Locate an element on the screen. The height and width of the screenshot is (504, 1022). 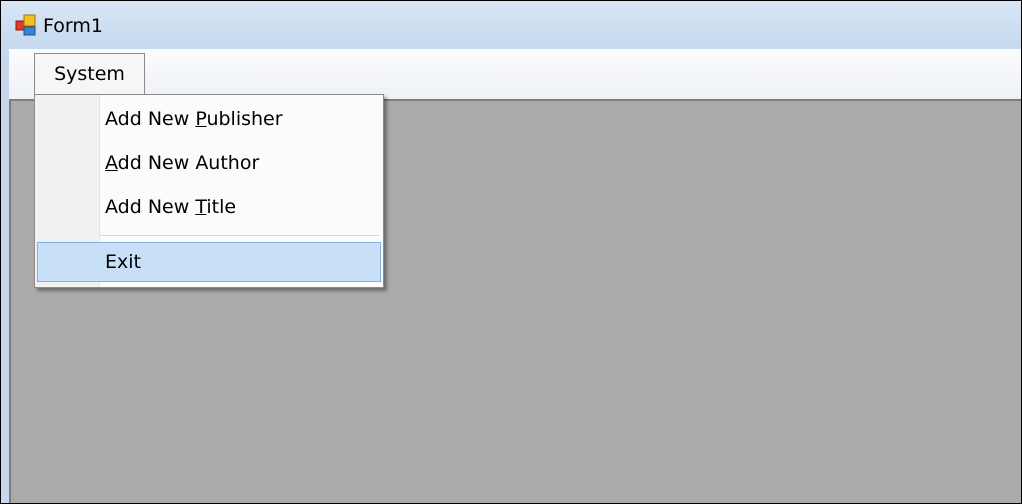
window-frame-left is located at coordinates (5, 276).